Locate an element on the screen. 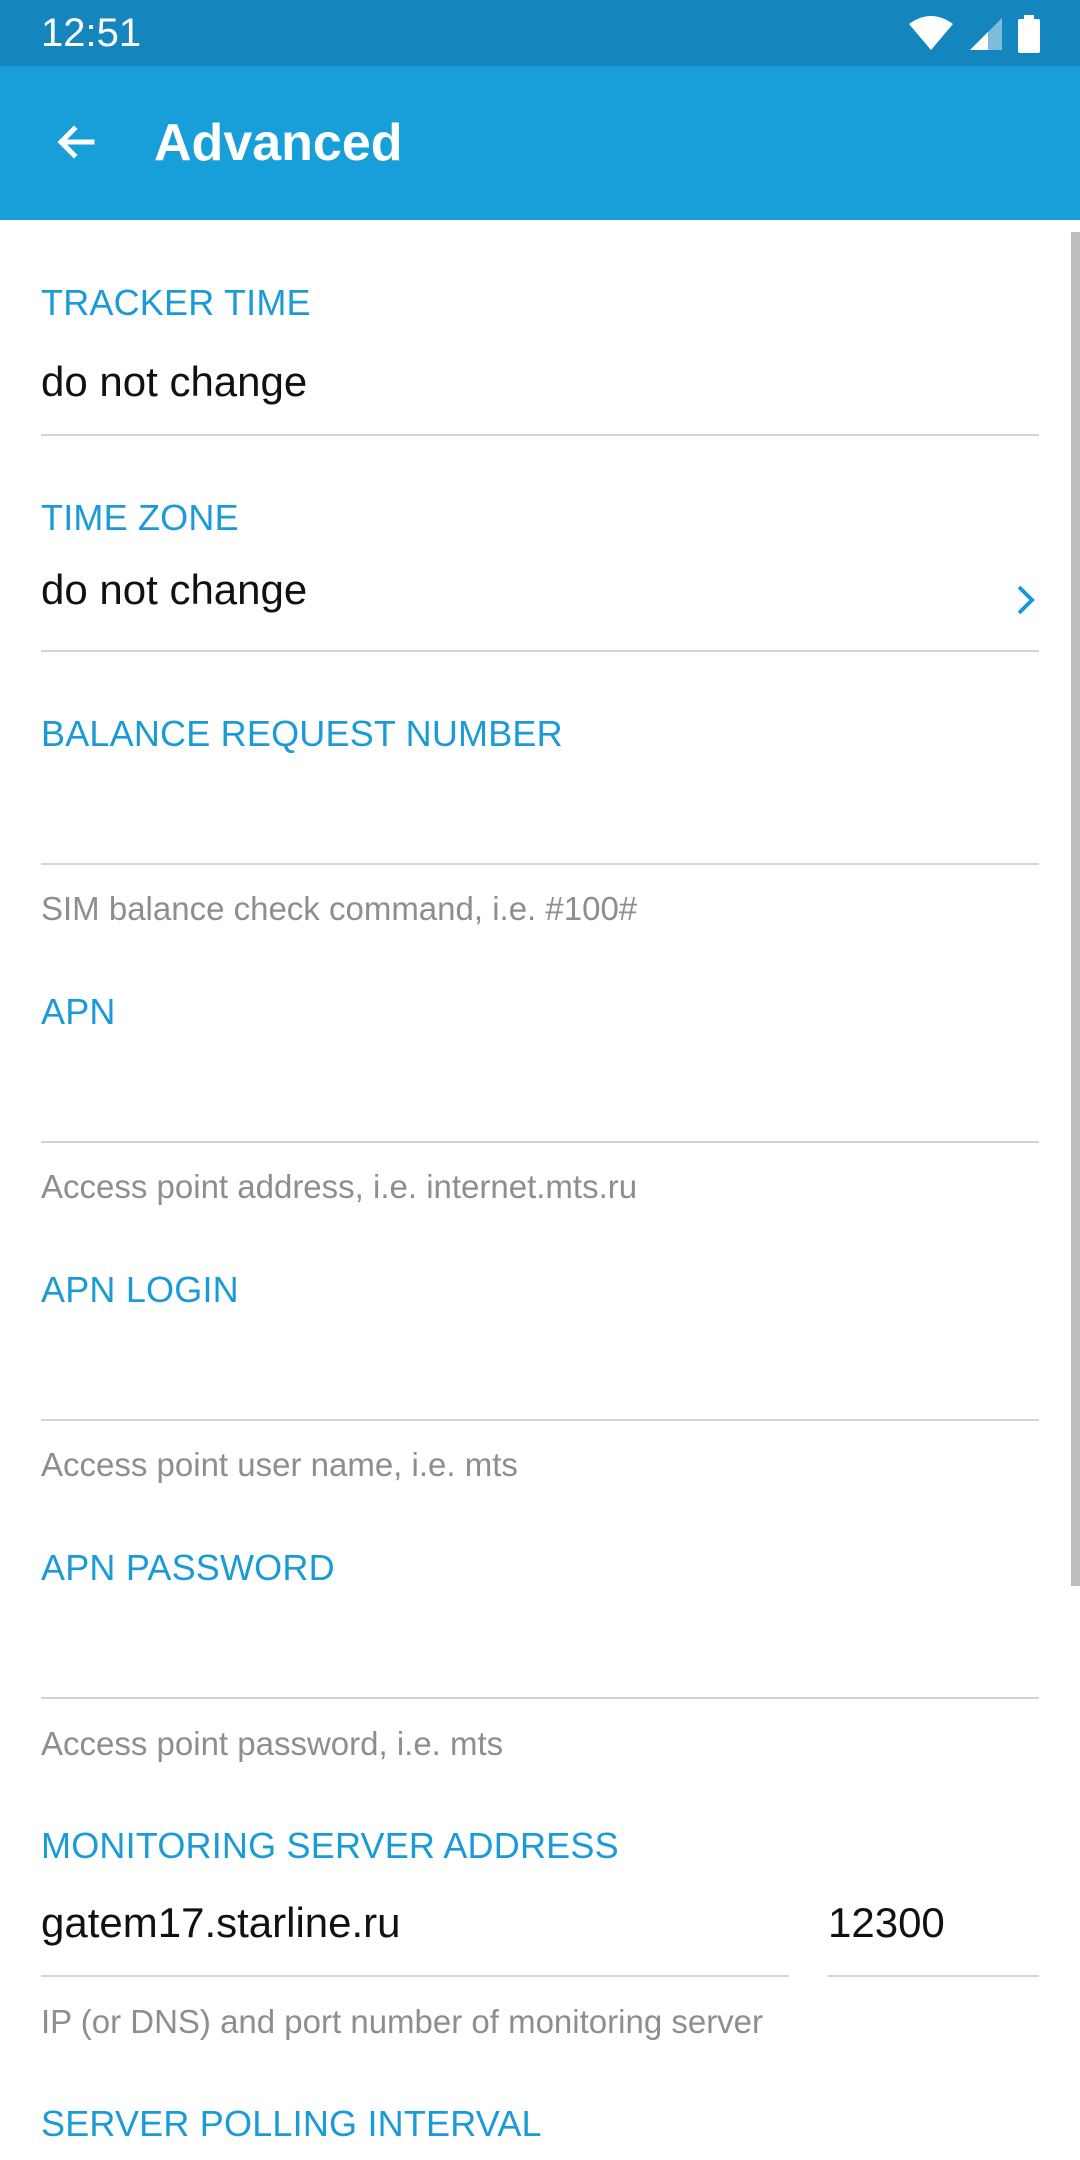  status-icons is located at coordinates (974, 34).